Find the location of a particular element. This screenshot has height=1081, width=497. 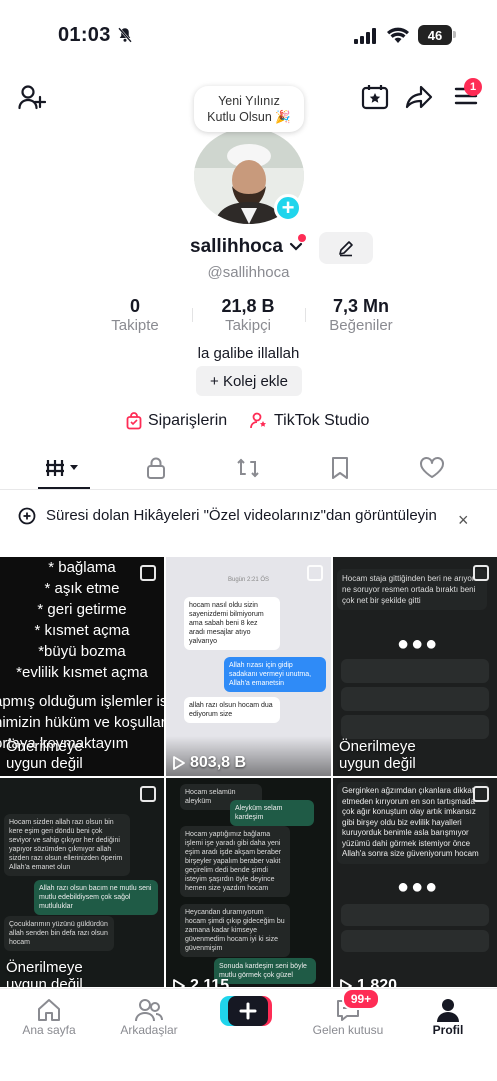

menu-notification-badge: 1 is located at coordinates (473, 87).